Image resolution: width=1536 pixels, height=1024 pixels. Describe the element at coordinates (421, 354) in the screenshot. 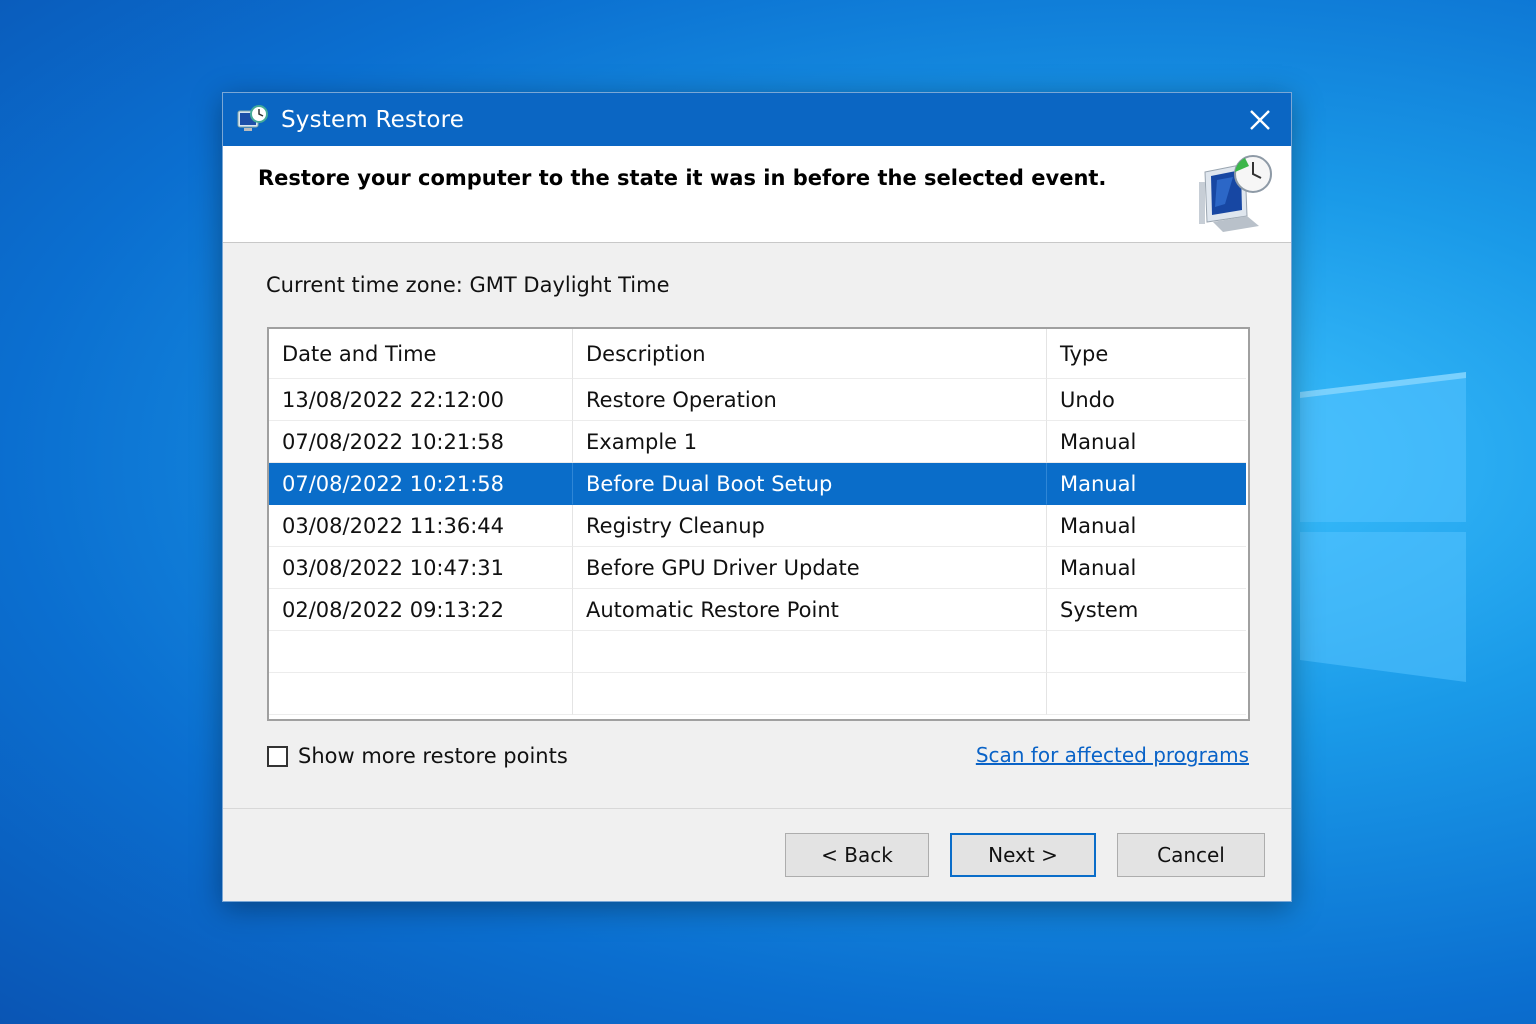

I see `column-header-date: Date and Time` at that location.